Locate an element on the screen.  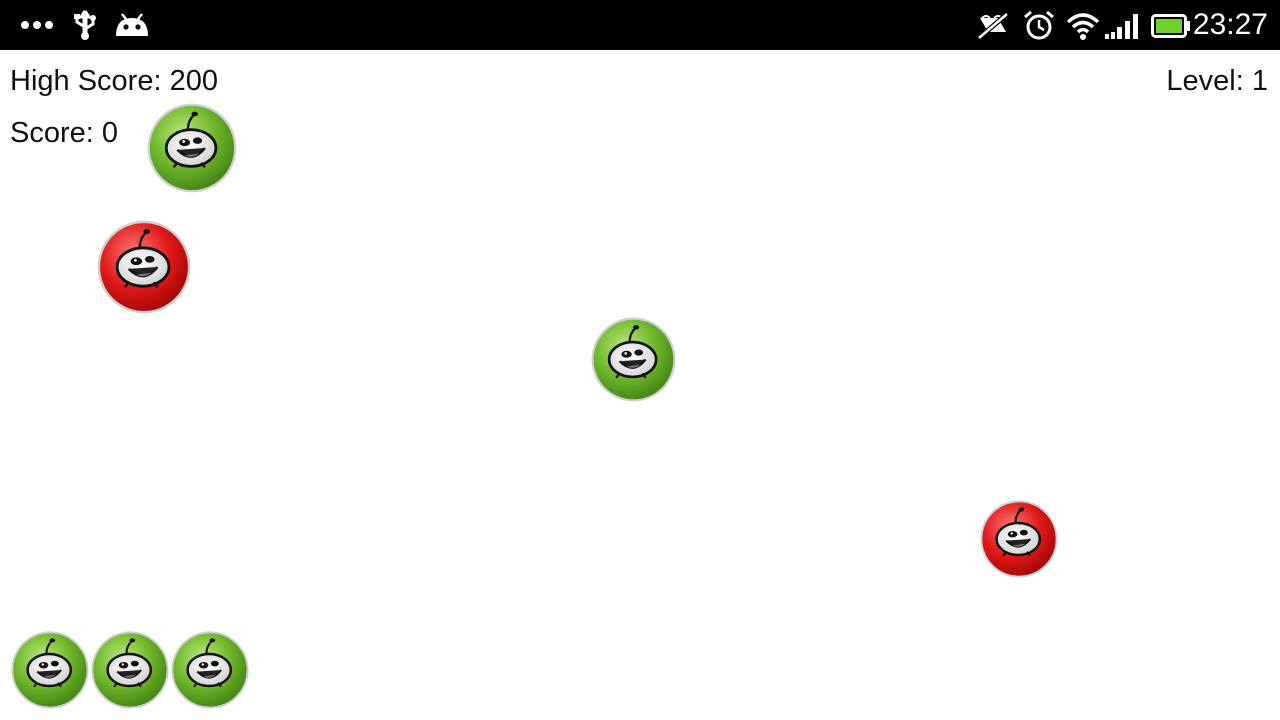
score-label: Score: 0 is located at coordinates (64, 133).